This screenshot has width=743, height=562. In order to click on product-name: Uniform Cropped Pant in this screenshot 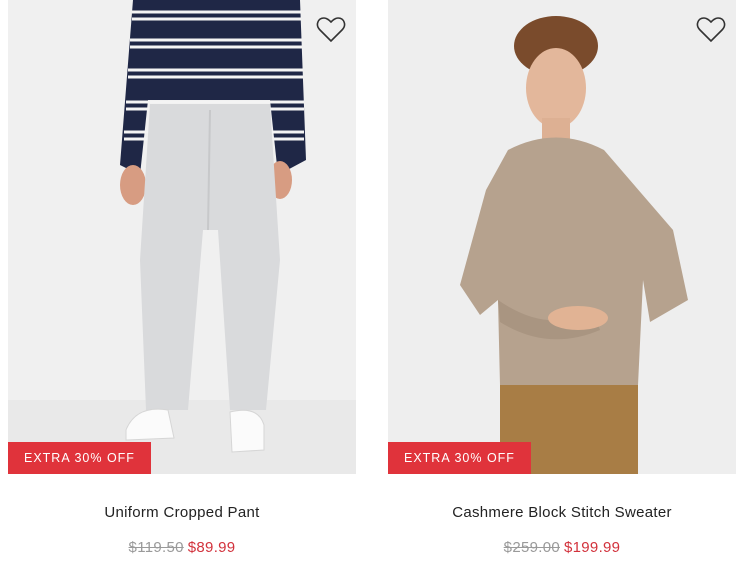, I will do `click(182, 512)`.